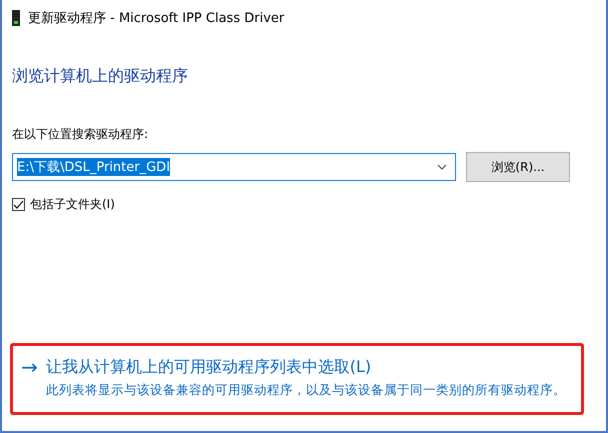 This screenshot has height=433, width=608. Describe the element at coordinates (442, 167) in the screenshot. I see `chevron-icon` at that location.